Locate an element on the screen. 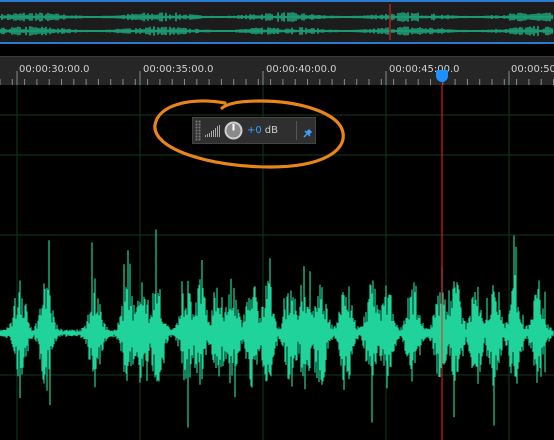 The image size is (554, 440). overview-waveform-graphic is located at coordinates (277, 22).